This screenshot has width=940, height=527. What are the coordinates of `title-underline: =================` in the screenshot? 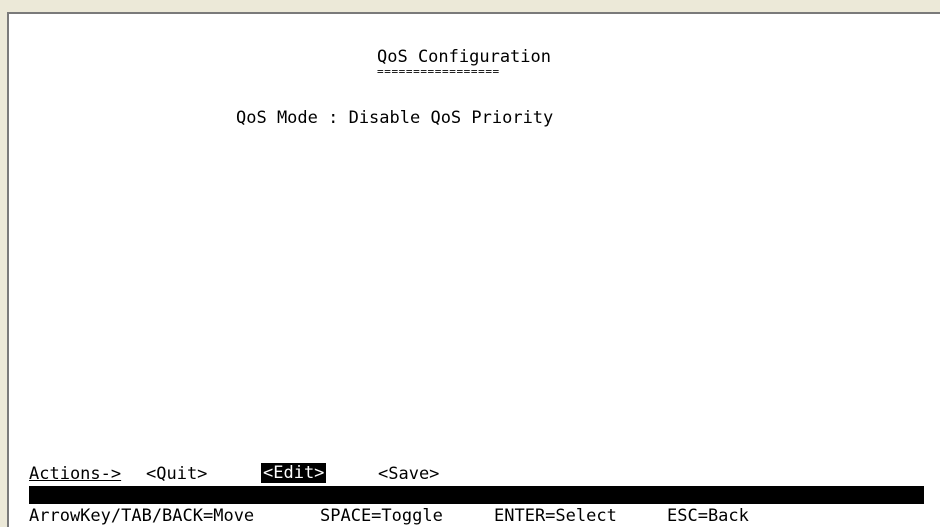 It's located at (438, 71).